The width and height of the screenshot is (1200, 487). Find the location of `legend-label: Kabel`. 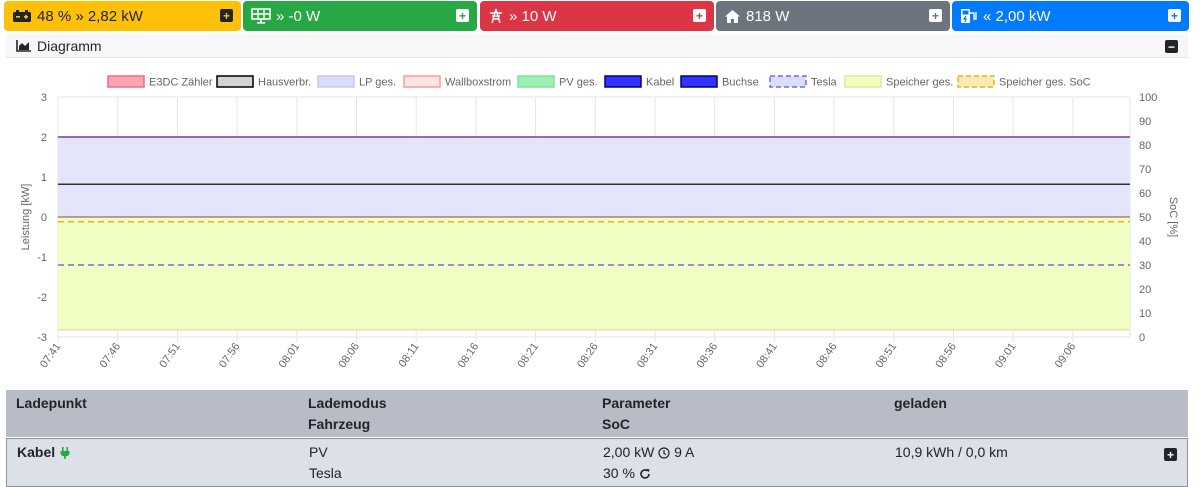

legend-label: Kabel is located at coordinates (660, 83).